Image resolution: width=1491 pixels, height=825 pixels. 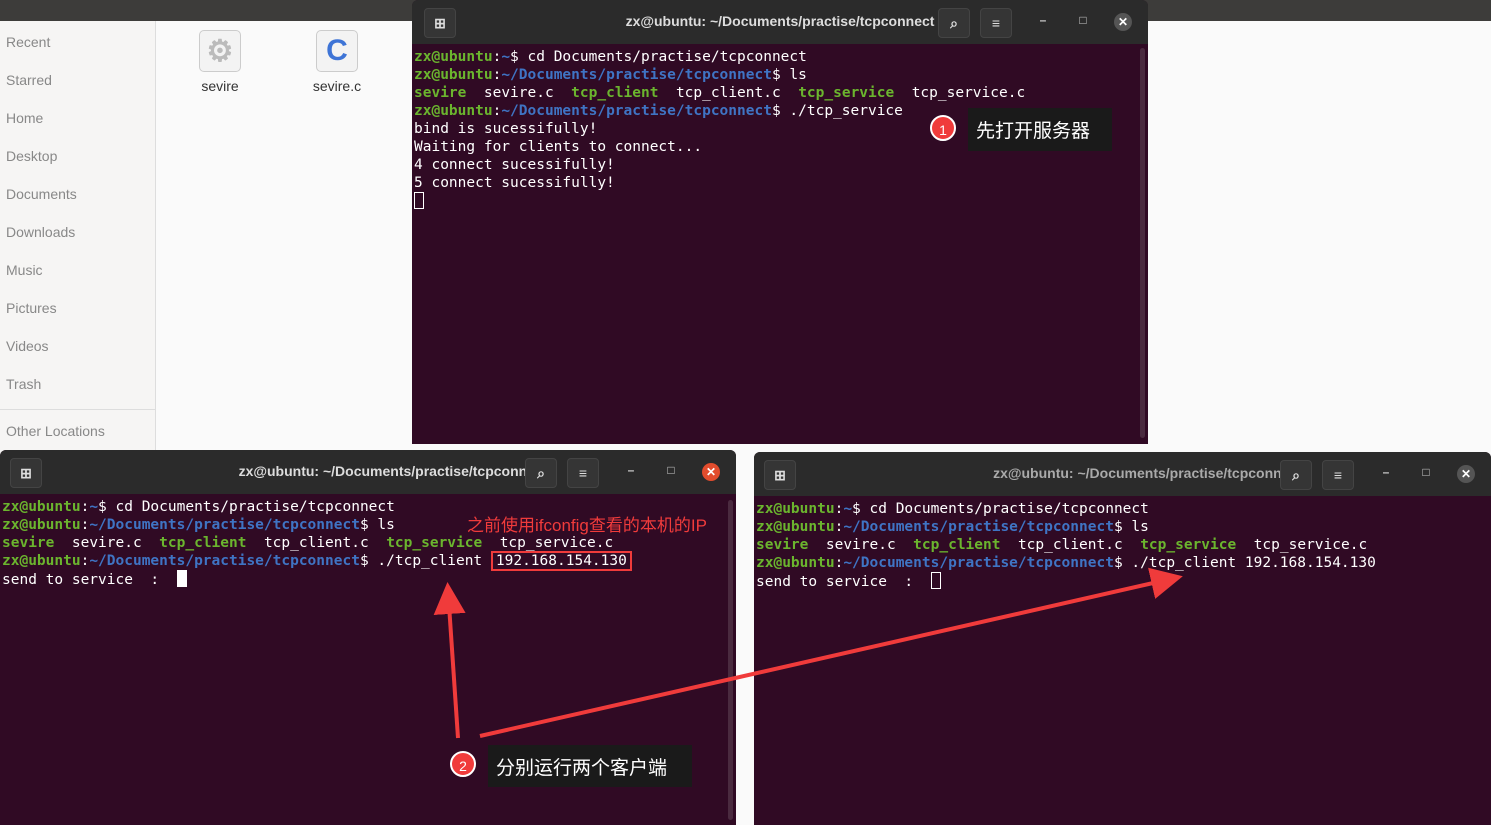 What do you see at coordinates (449, 660) in the screenshot?
I see `arrow-to-ip` at bounding box center [449, 660].